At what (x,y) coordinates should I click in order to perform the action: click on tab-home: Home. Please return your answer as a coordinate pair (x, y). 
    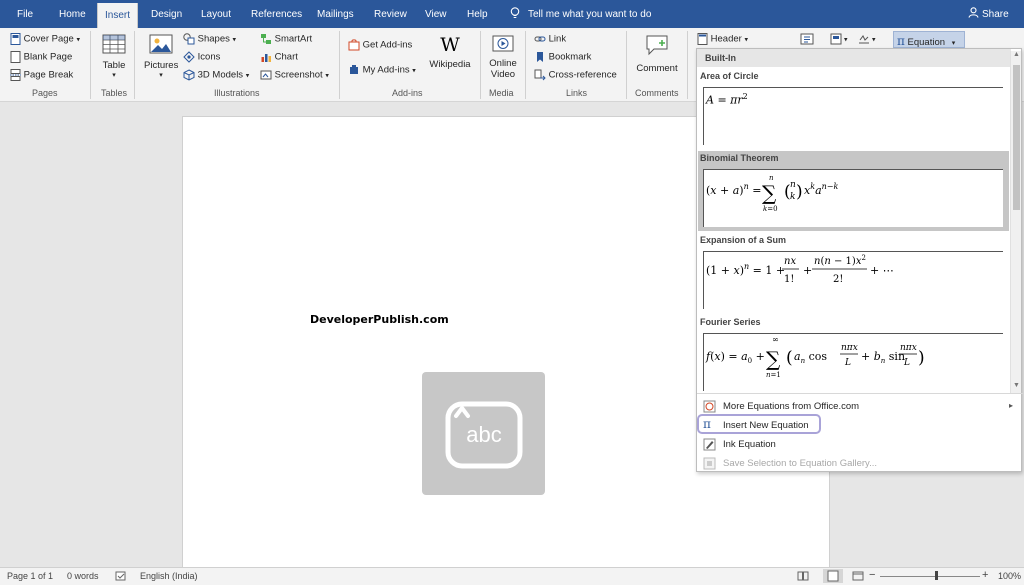
    Looking at the image, I should click on (72, 14).